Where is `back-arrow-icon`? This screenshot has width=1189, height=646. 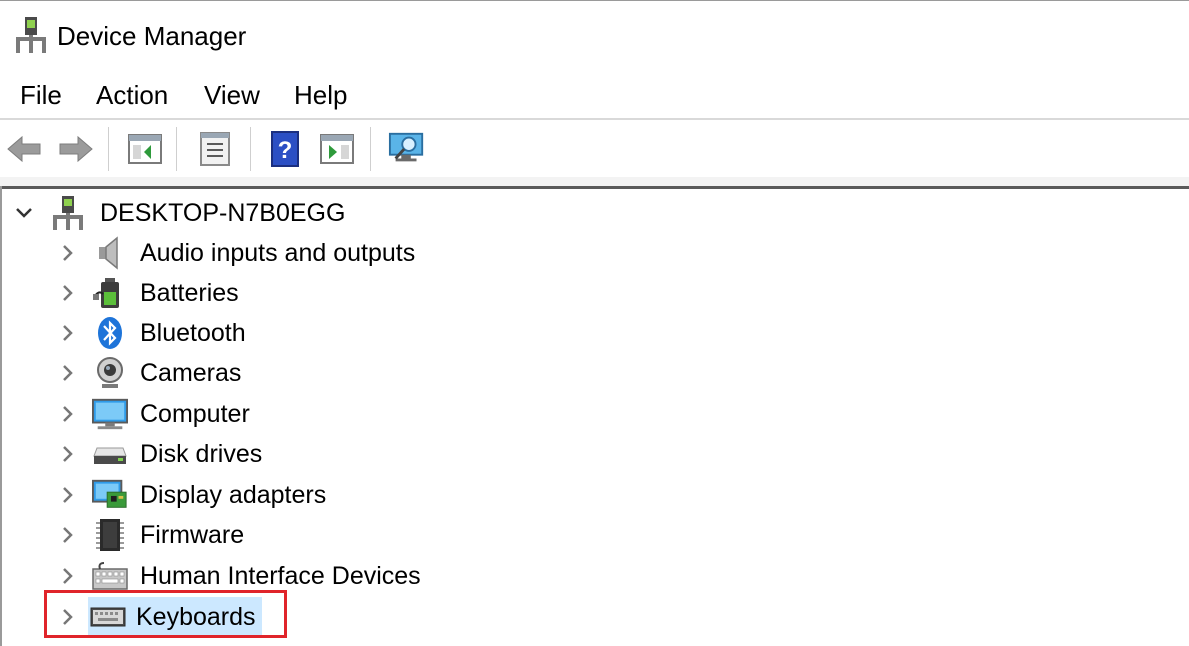 back-arrow-icon is located at coordinates (24, 149).